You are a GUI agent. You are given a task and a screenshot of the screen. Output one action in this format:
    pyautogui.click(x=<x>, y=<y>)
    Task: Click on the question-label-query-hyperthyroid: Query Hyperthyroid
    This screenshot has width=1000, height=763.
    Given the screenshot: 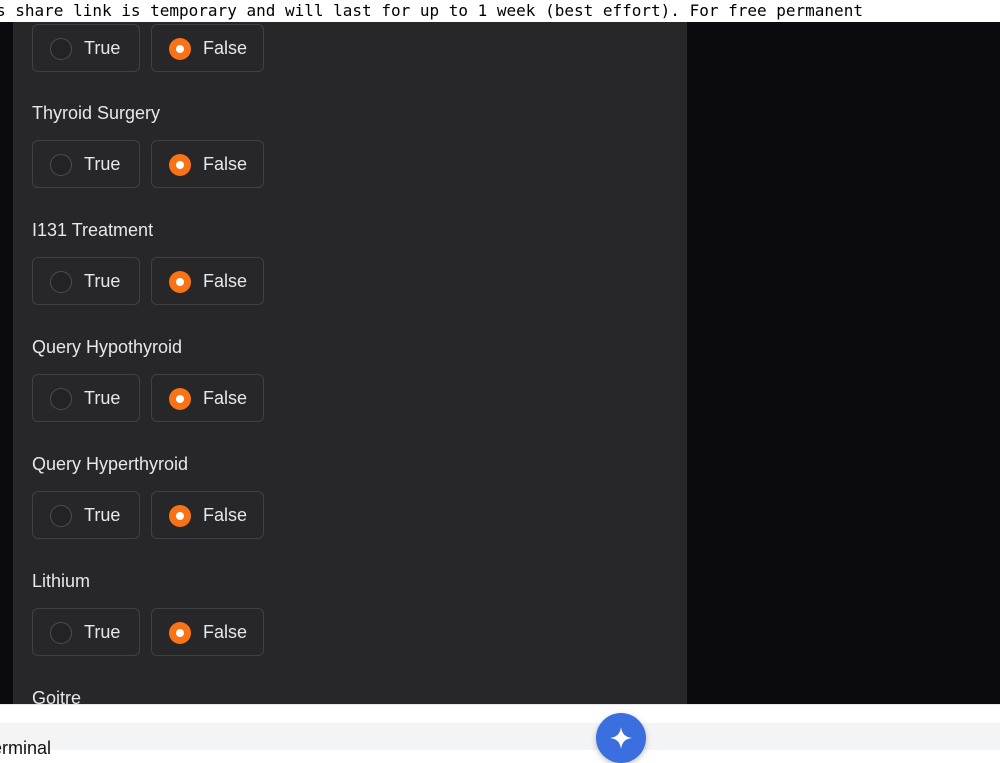 What is the action you would take?
    pyautogui.click(x=110, y=464)
    